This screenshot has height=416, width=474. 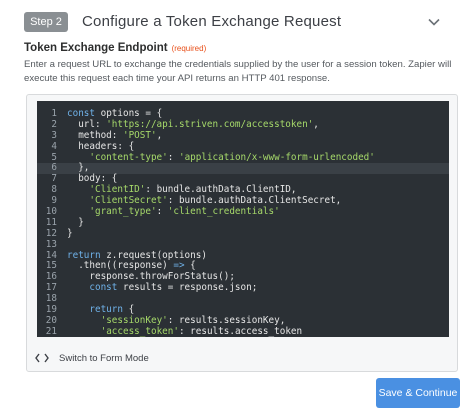 What do you see at coordinates (54, 146) in the screenshot?
I see `line-number: 4` at bounding box center [54, 146].